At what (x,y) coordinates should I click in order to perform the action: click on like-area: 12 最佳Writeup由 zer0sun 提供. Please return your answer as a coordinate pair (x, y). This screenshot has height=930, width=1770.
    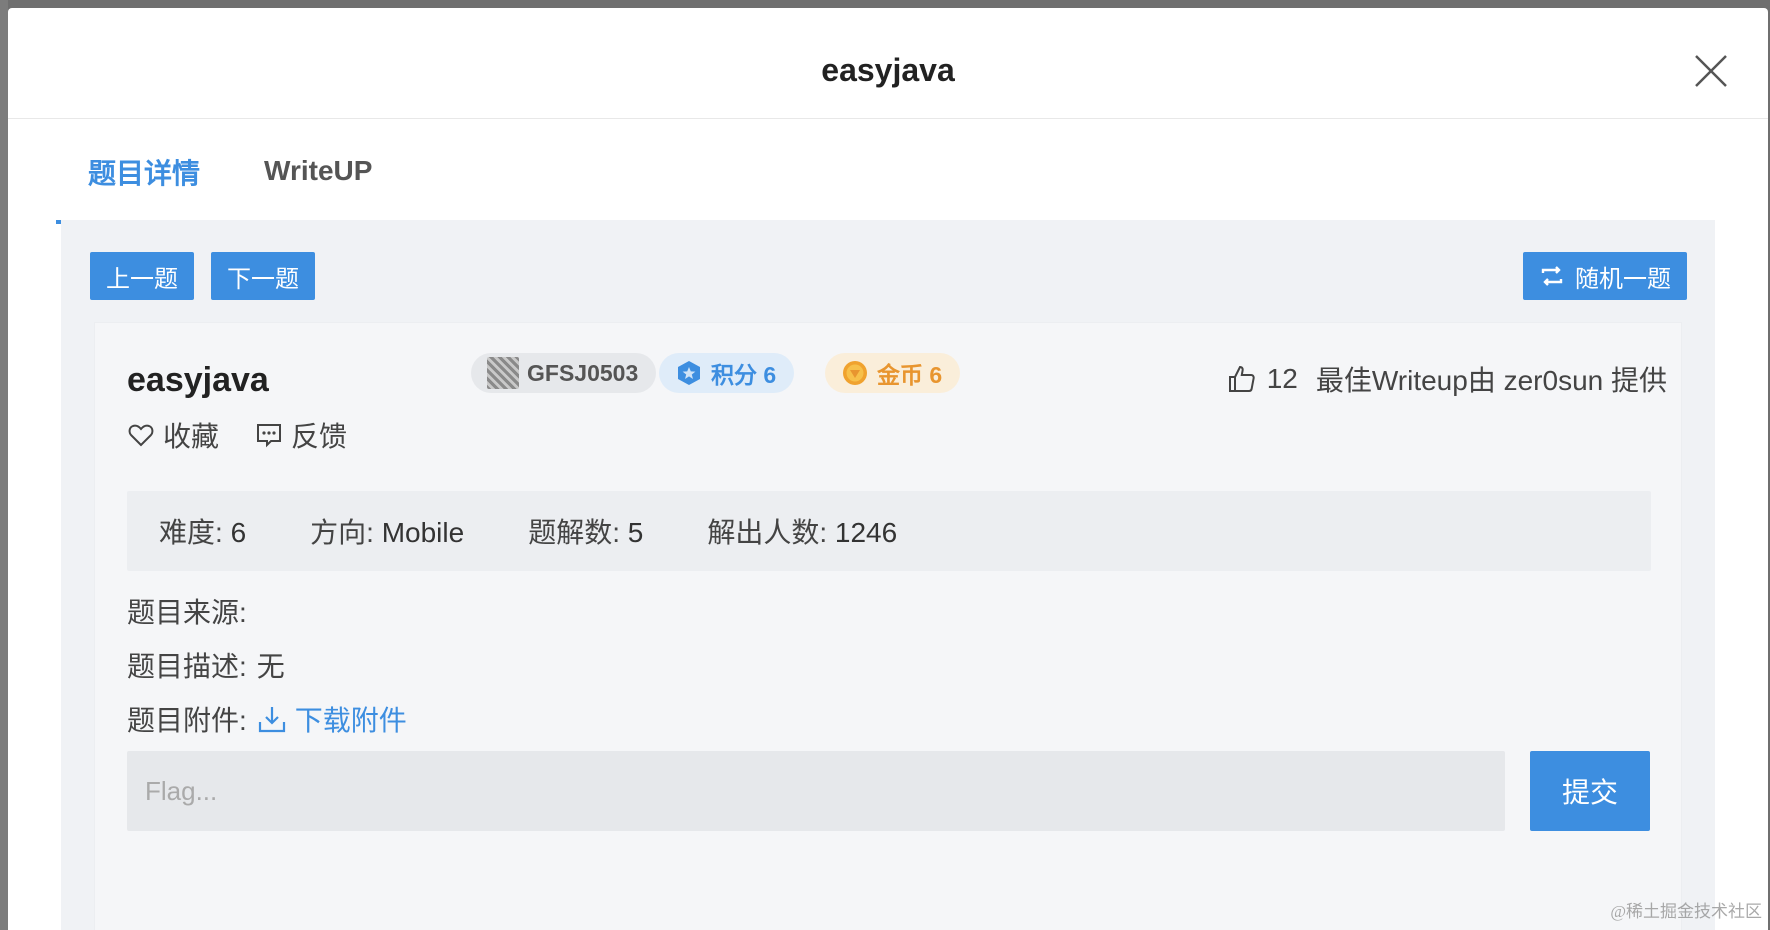
    Looking at the image, I should click on (1447, 379).